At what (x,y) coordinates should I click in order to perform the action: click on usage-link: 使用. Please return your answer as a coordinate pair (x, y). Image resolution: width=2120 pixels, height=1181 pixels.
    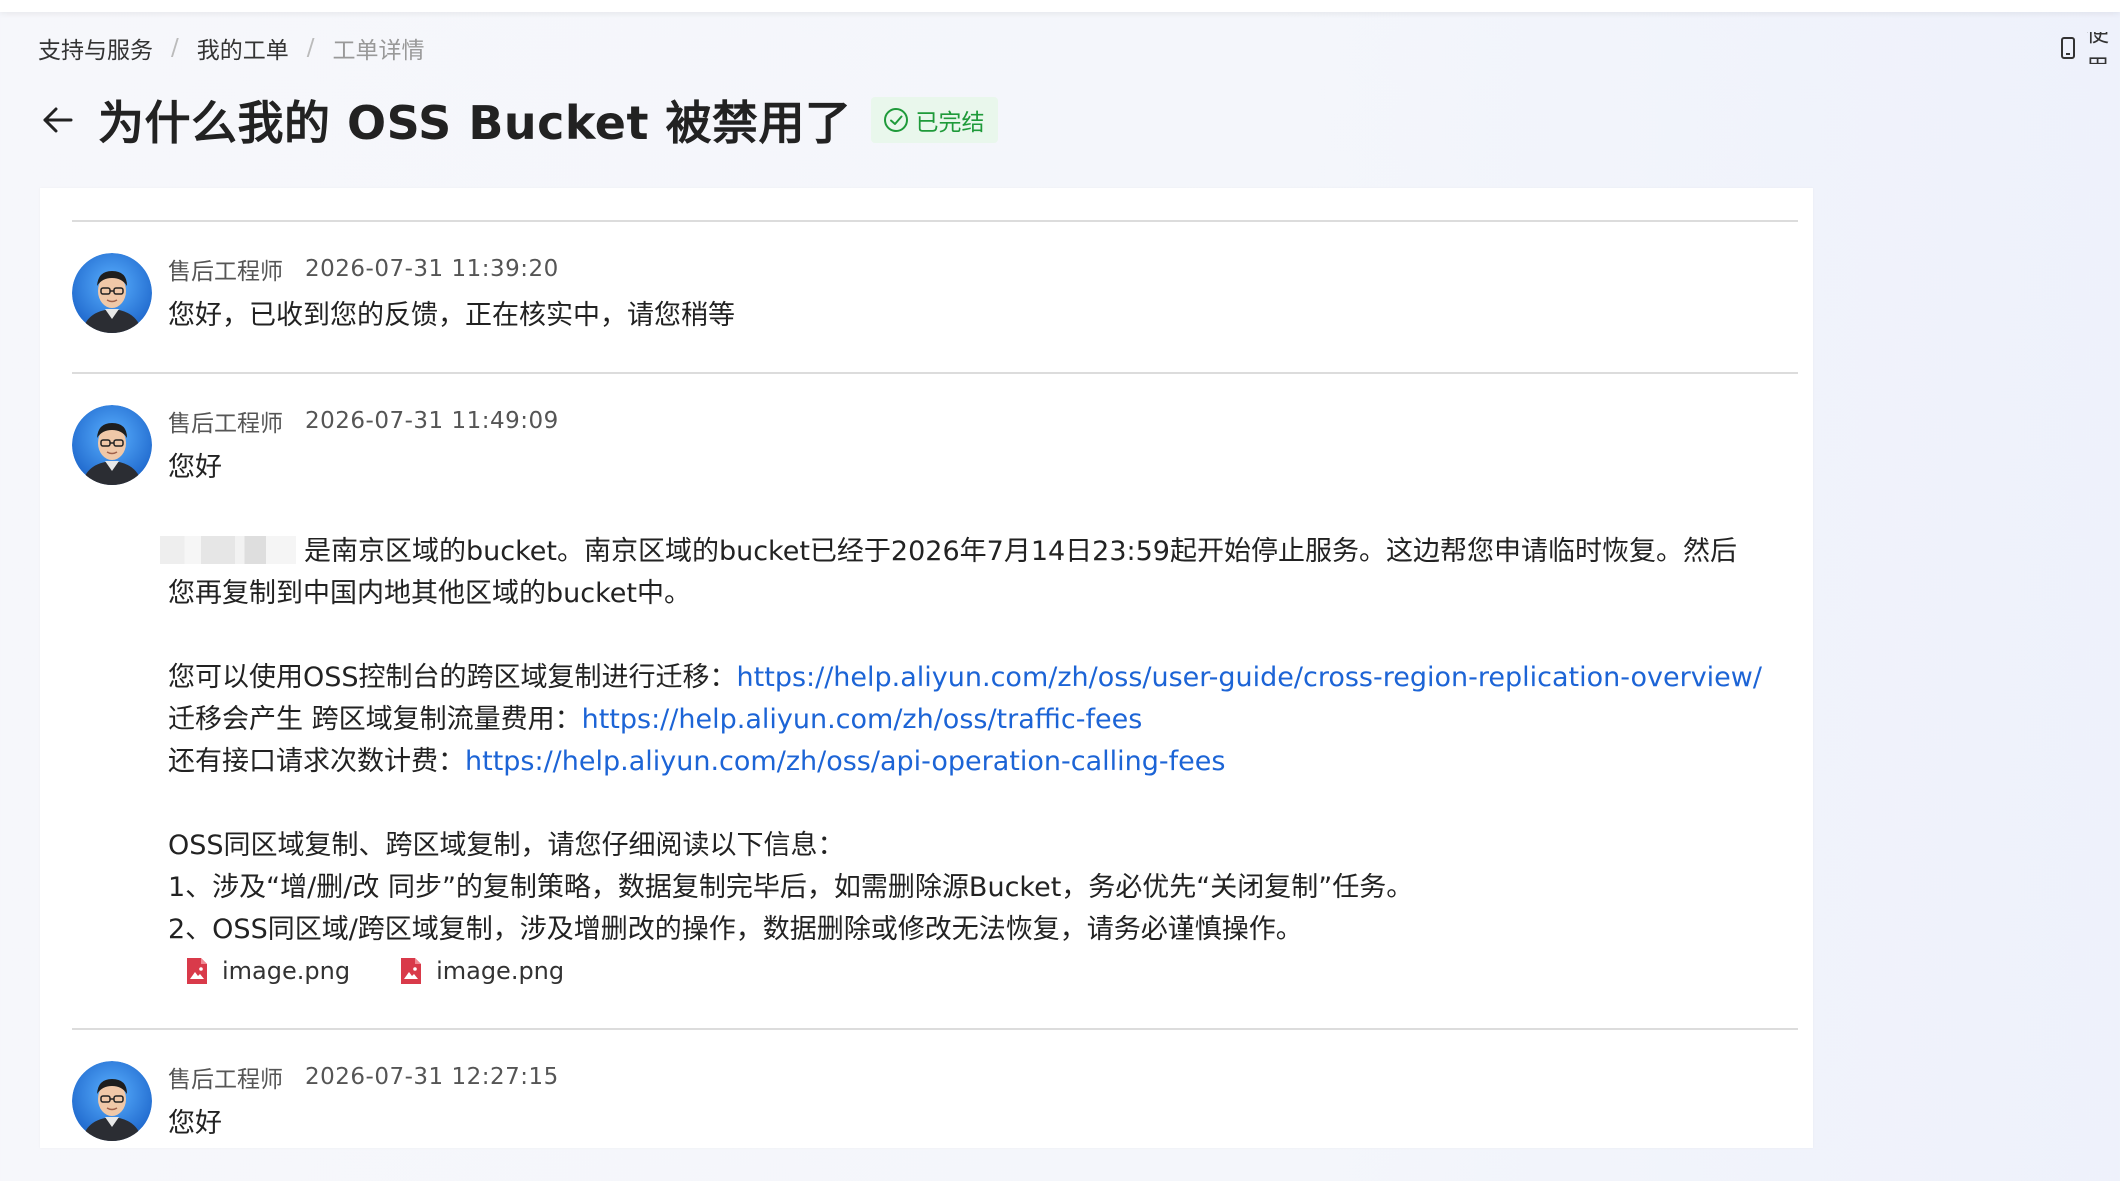
    Looking at the image, I should click on (2090, 48).